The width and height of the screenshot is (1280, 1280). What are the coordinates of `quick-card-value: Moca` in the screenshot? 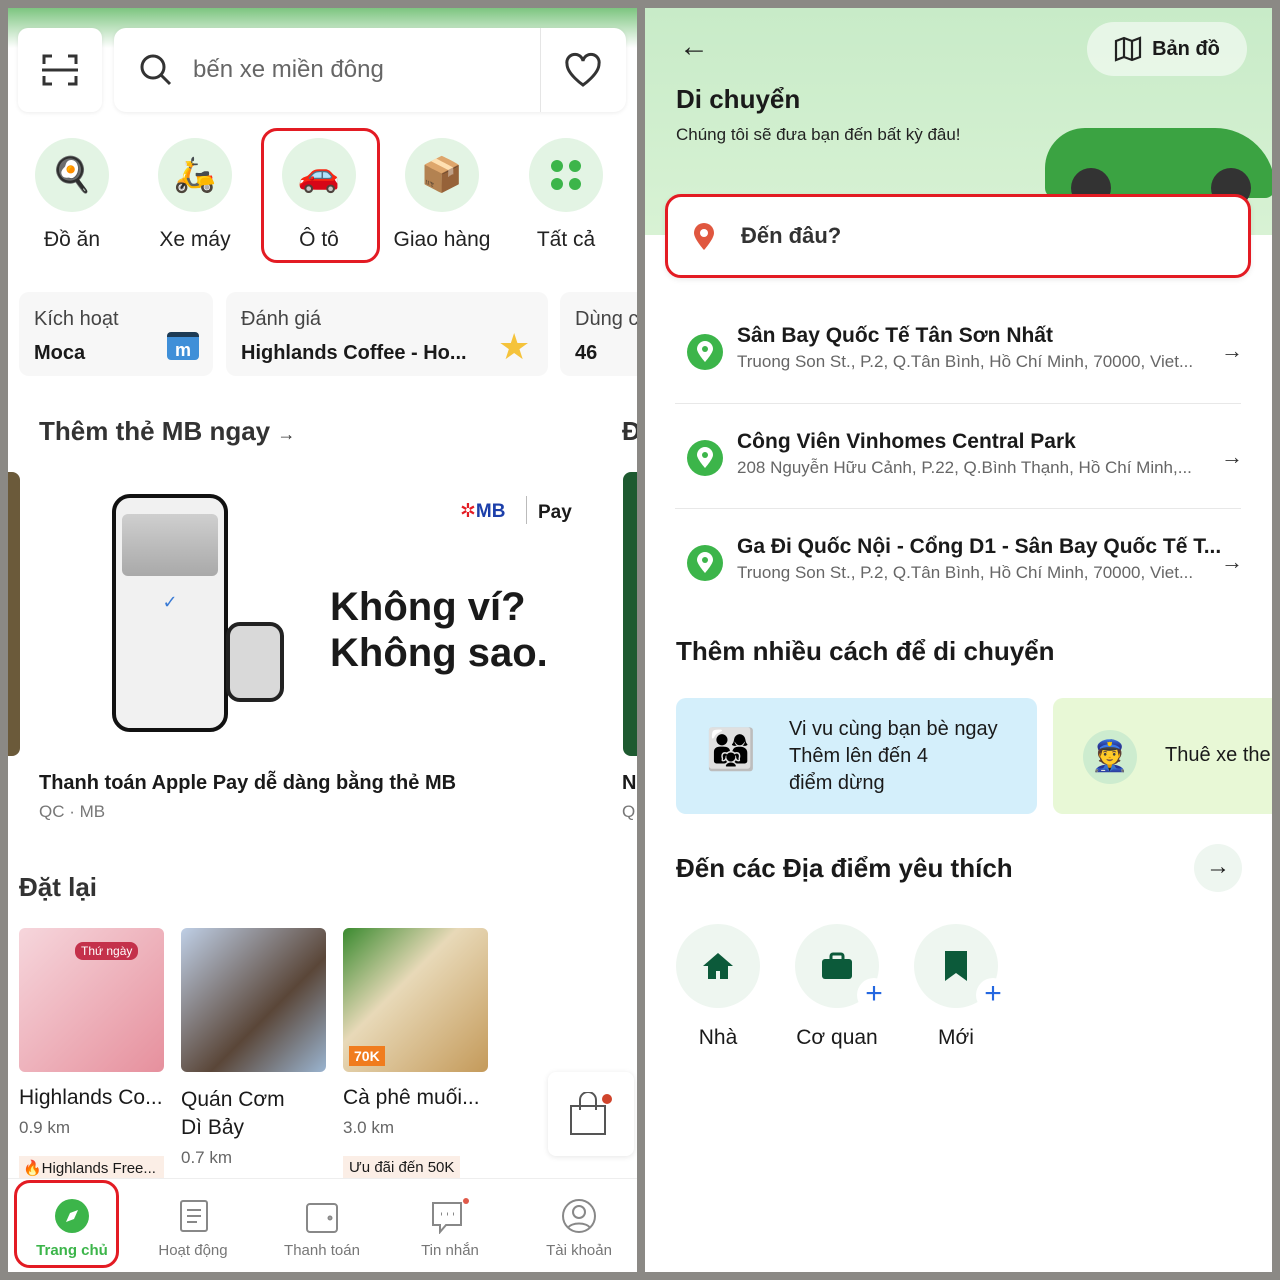 It's located at (60, 353).